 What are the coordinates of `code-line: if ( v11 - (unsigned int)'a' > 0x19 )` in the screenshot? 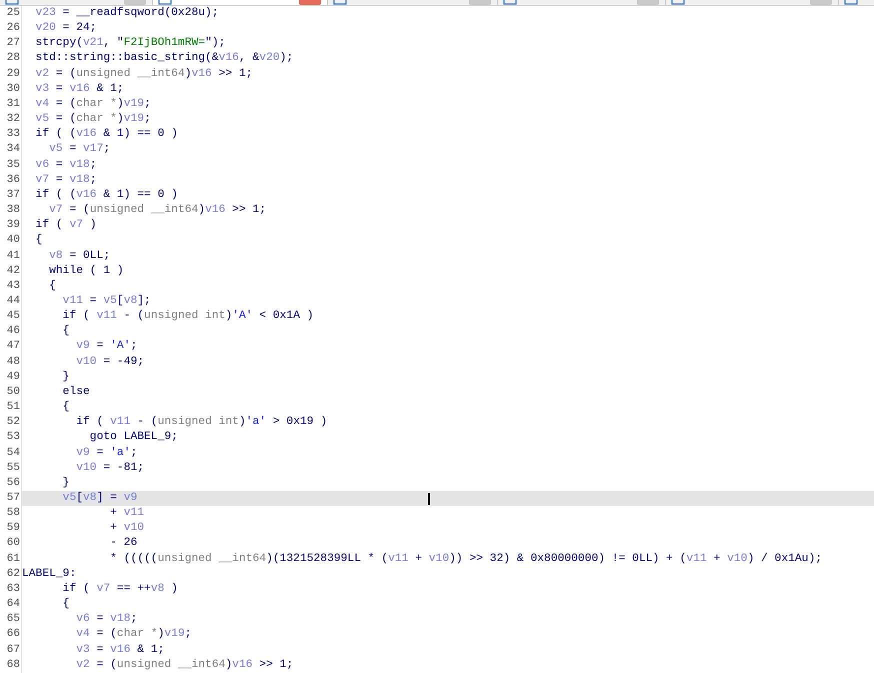 It's located at (201, 422).